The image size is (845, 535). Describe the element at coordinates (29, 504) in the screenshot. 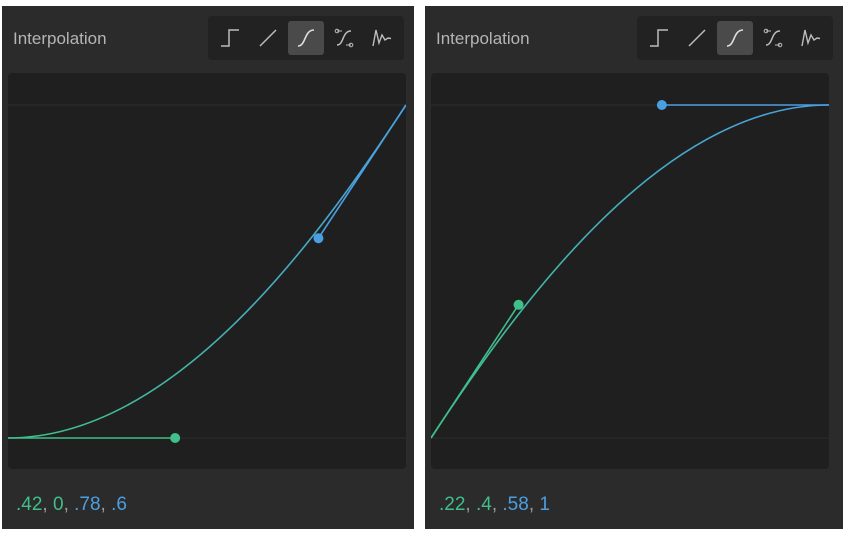

I see `value-x1: .42` at that location.